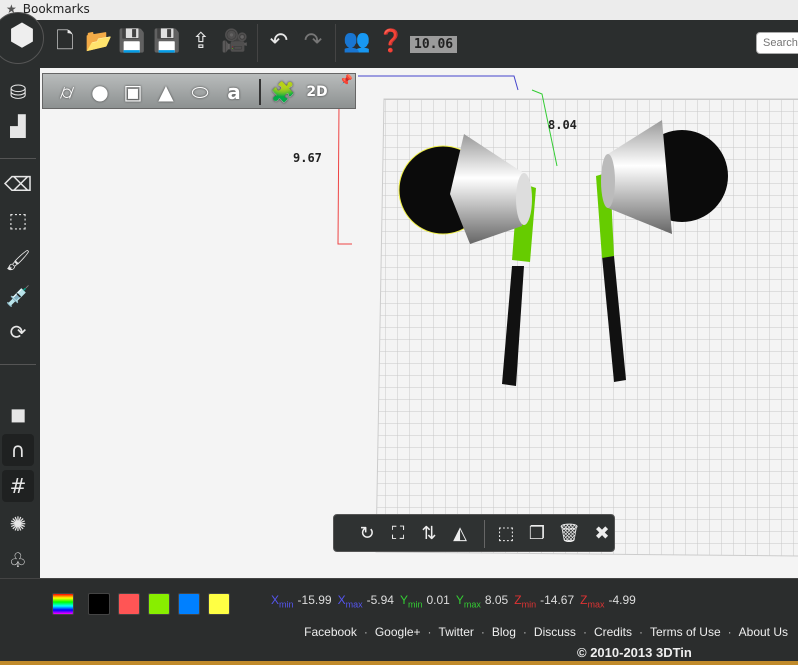  What do you see at coordinates (18, 560) in the screenshot?
I see `club-icon: ♧` at bounding box center [18, 560].